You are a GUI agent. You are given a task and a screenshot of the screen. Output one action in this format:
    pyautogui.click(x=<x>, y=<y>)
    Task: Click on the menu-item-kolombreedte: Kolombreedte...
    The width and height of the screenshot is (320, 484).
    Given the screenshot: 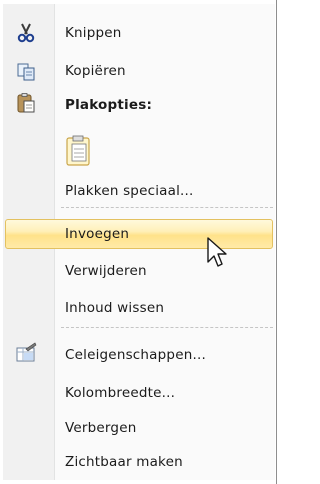 What is the action you would take?
    pyautogui.click(x=139, y=393)
    